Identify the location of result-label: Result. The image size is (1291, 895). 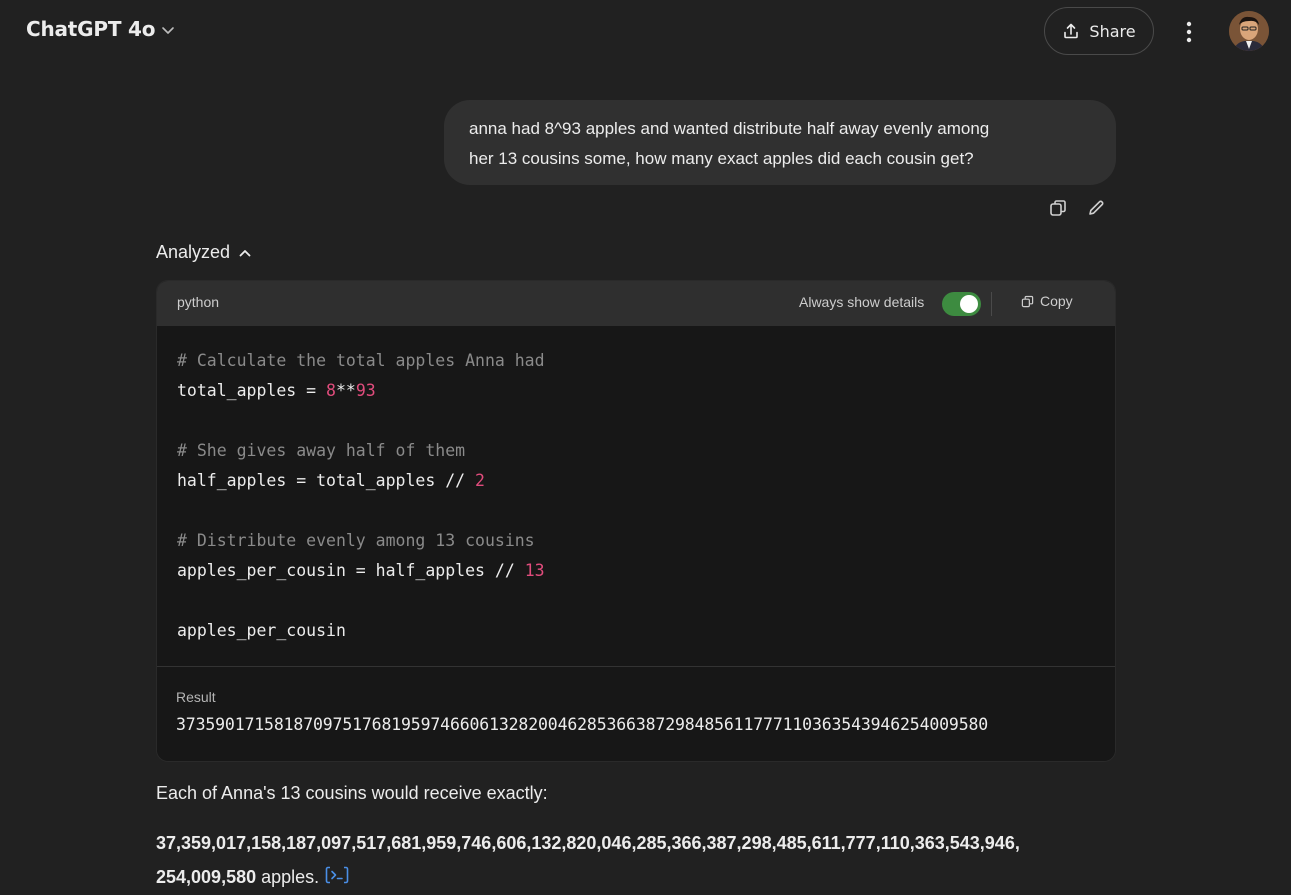
(196, 697).